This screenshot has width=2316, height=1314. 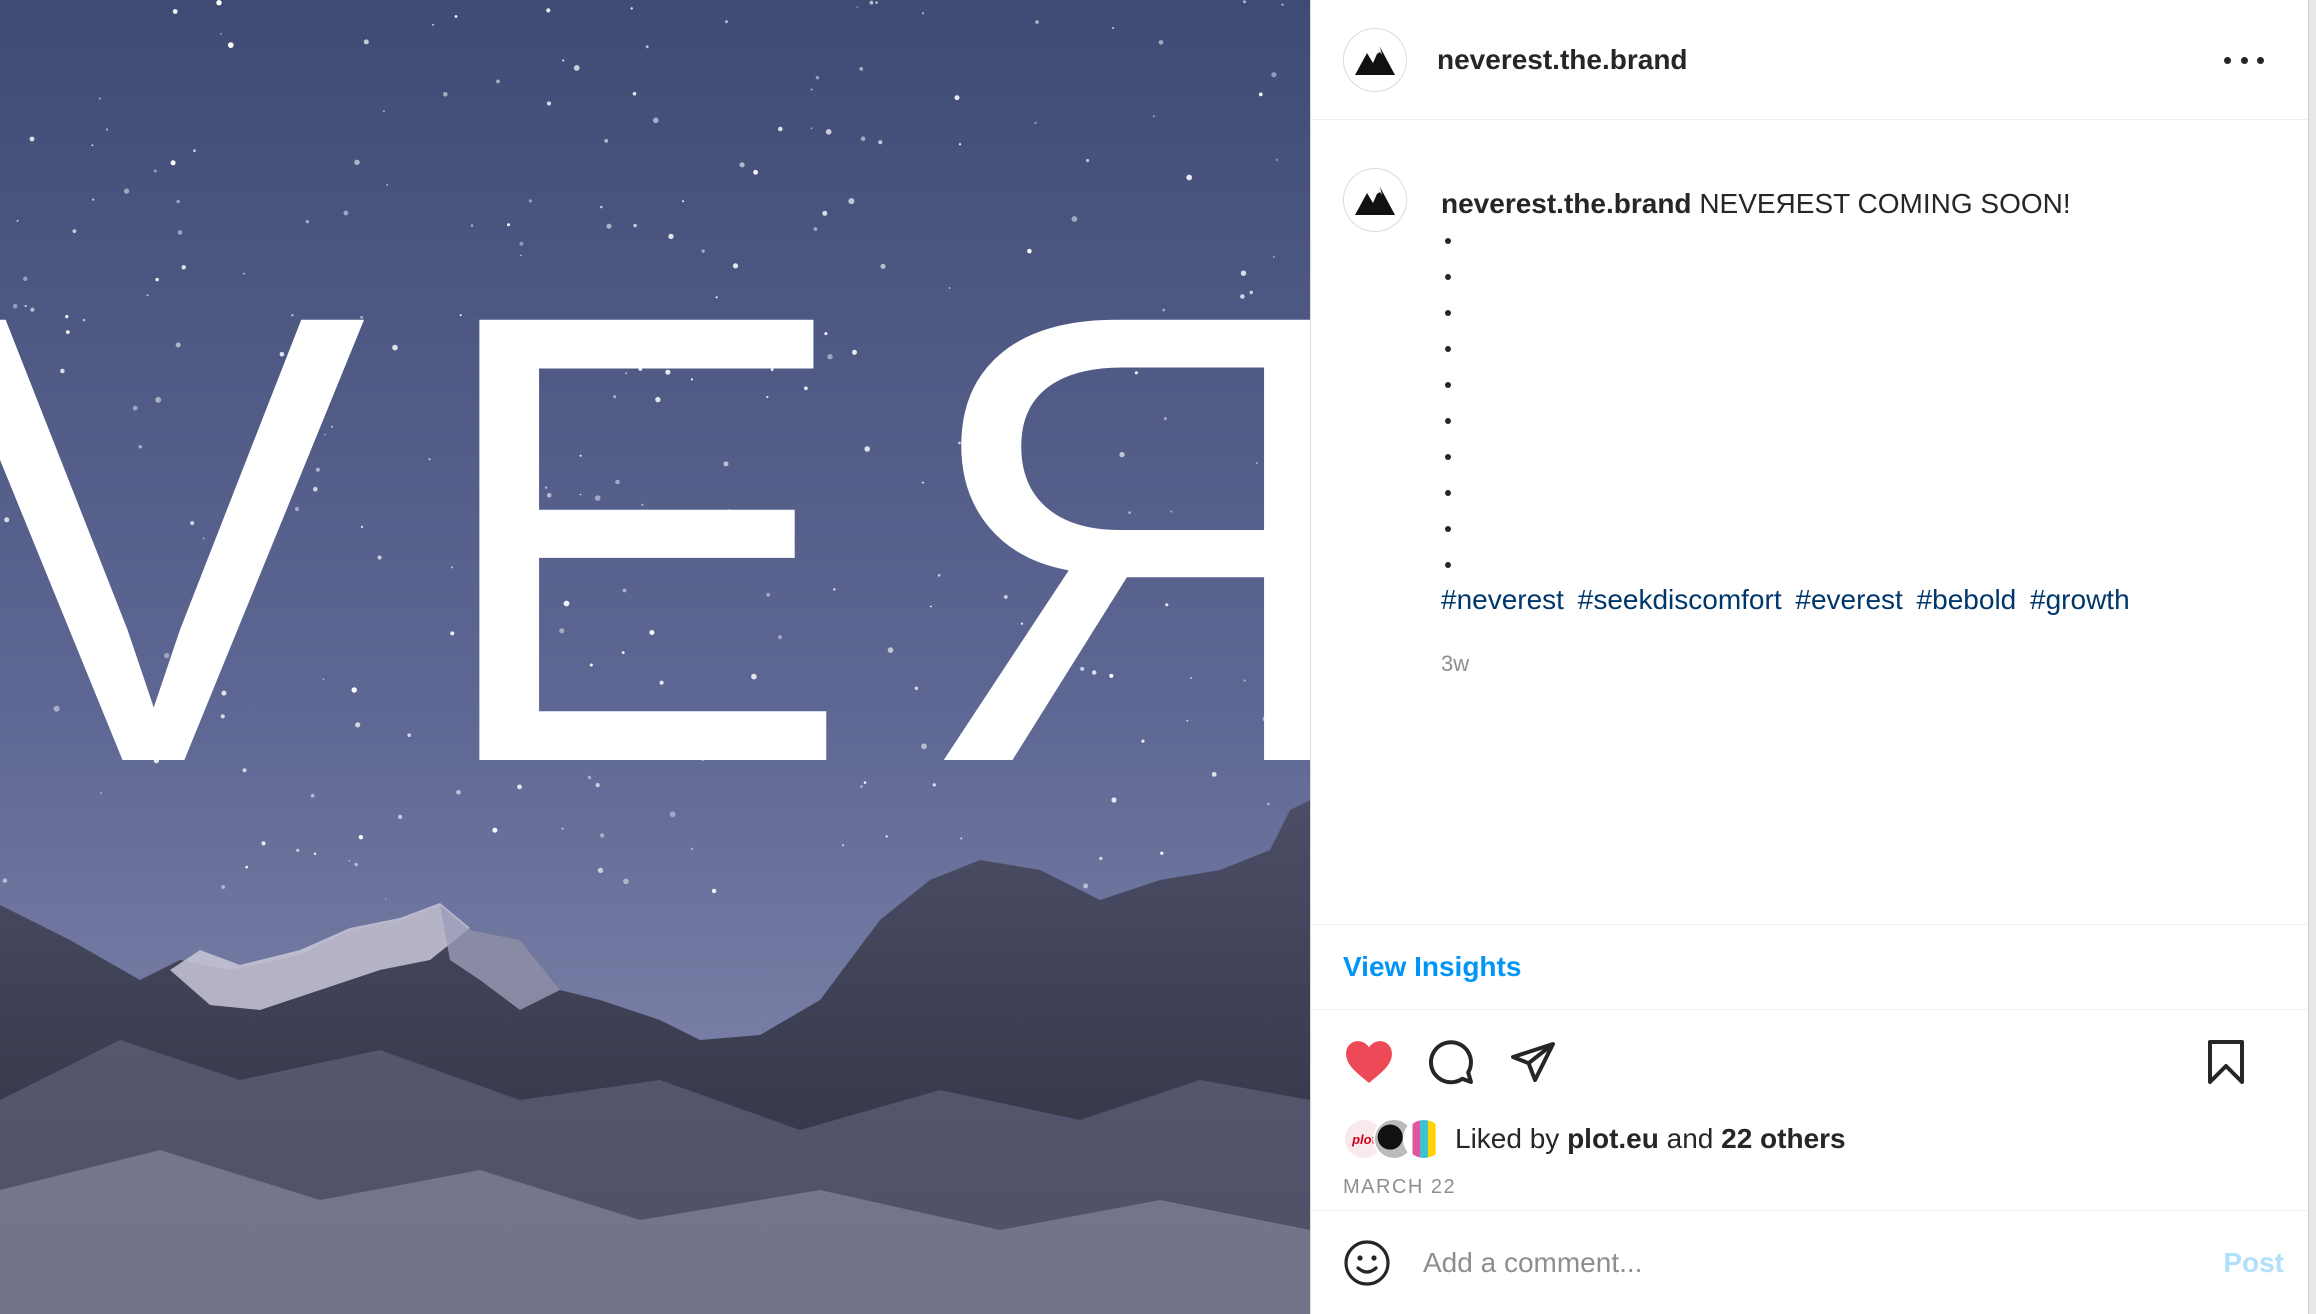 I want to click on caption-time-ago: 3w, so click(x=1788, y=664).